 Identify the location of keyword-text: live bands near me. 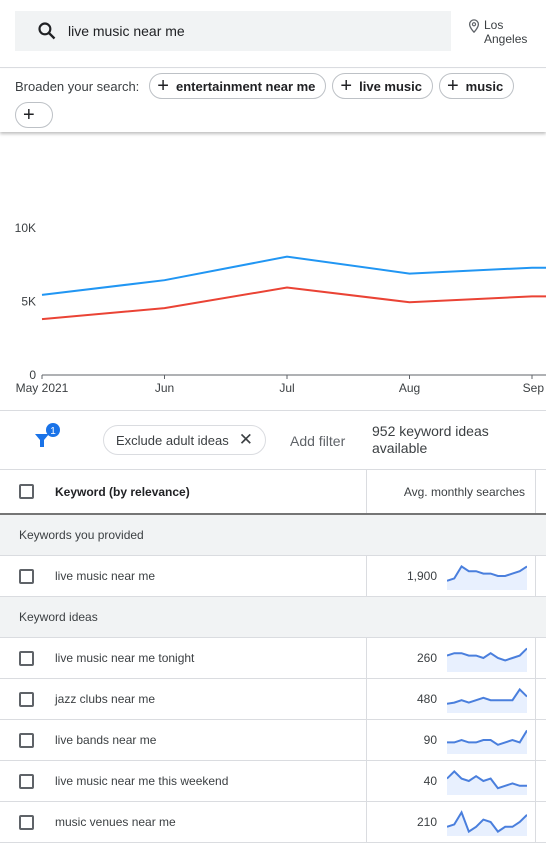
(106, 740).